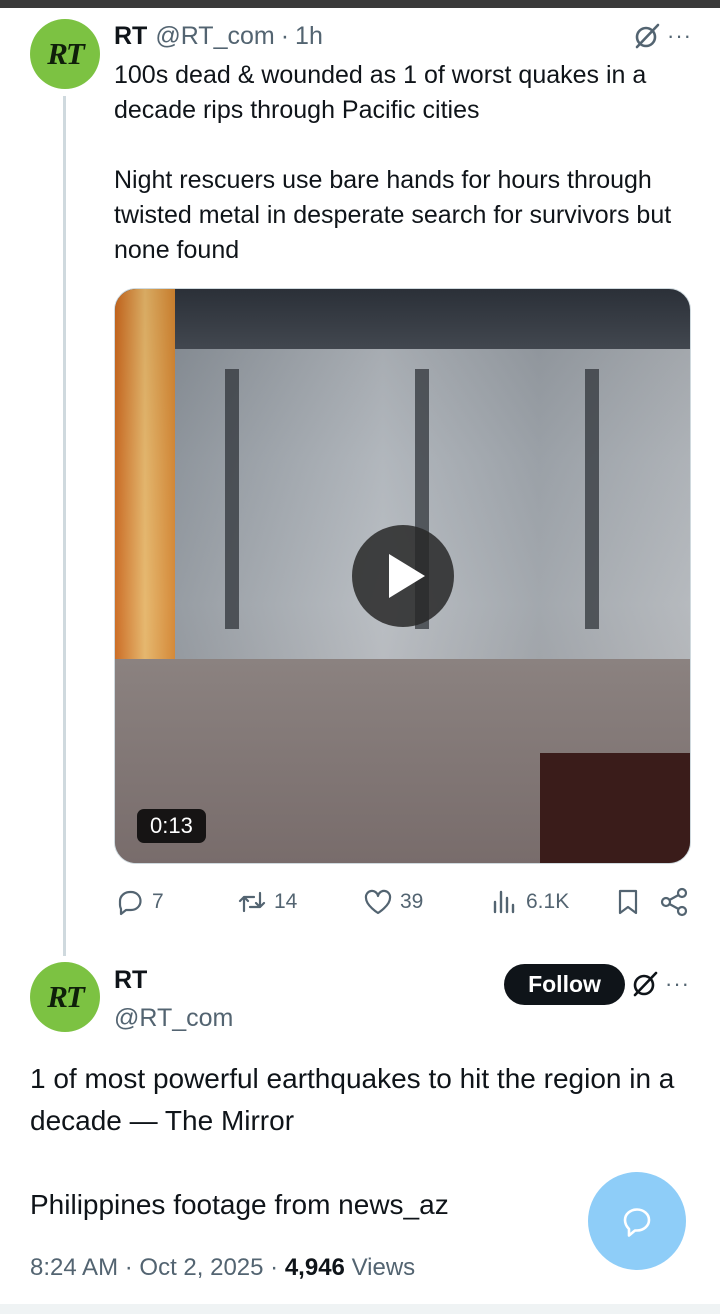  I want to click on views-button: 6.1K, so click(528, 902).